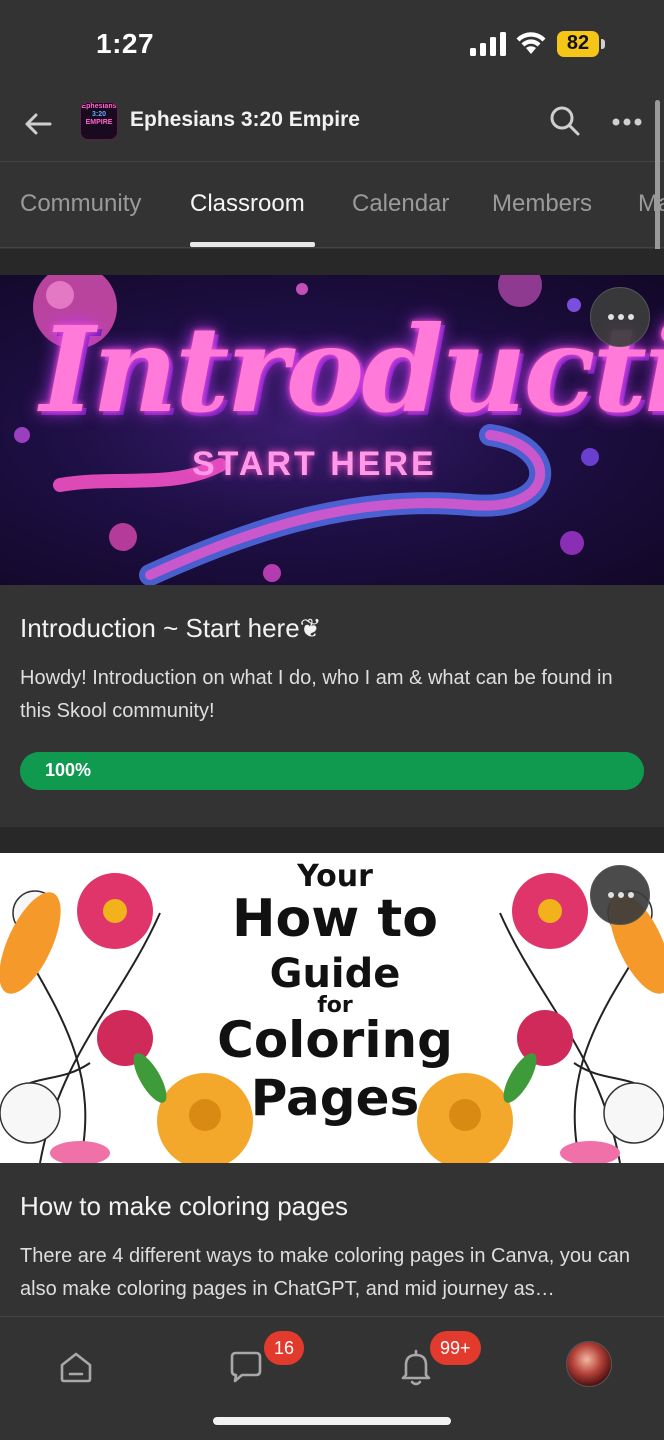 Image resolution: width=664 pixels, height=1440 pixels. Describe the element at coordinates (578, 43) in the screenshot. I see `battery-level: 82` at that location.